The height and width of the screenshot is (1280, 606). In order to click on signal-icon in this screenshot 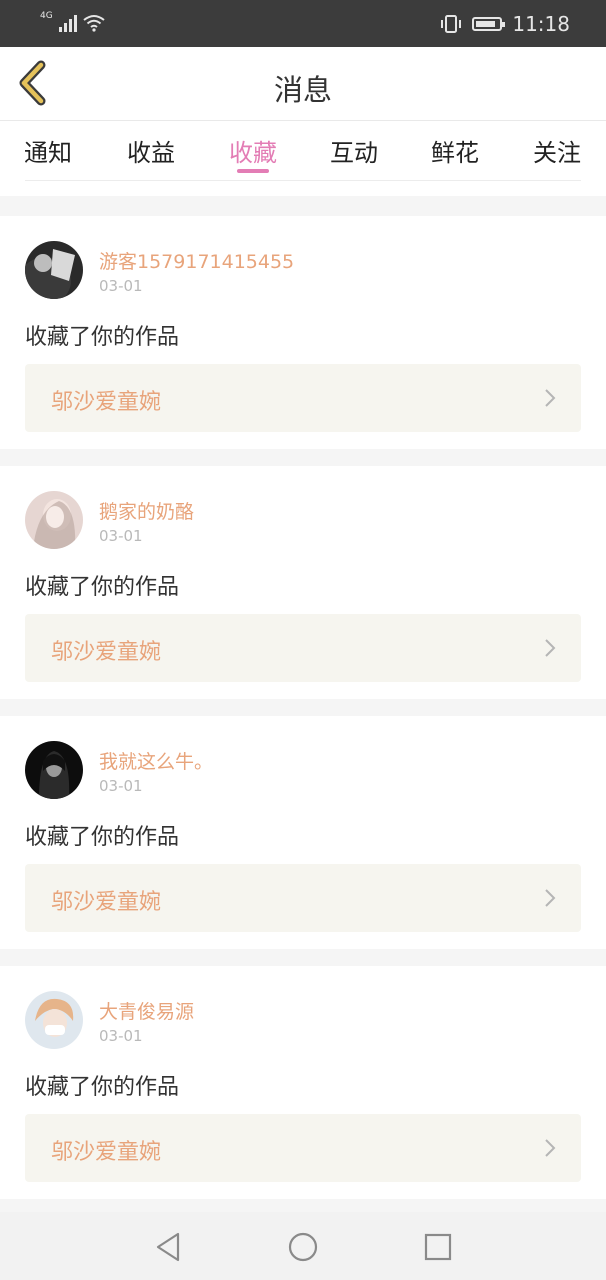, I will do `click(67, 23)`.